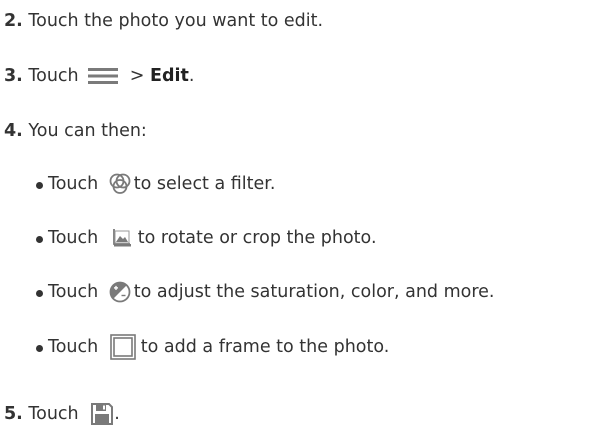  I want to click on step-number: 2., so click(13, 21).